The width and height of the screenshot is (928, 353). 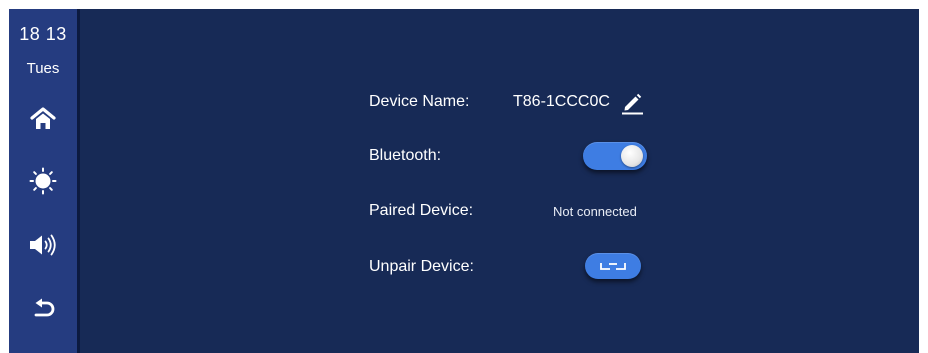 I want to click on home-icon, so click(x=43, y=118).